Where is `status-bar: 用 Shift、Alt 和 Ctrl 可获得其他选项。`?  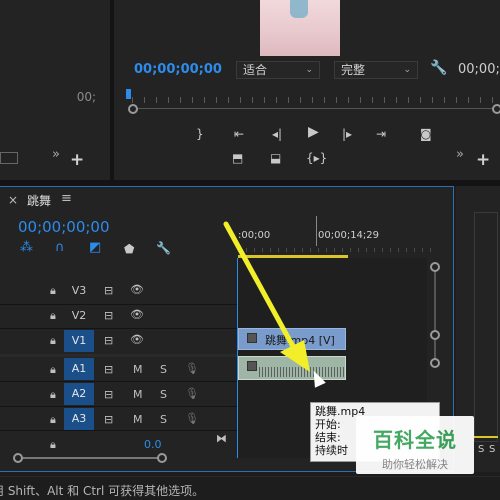 status-bar: 用 Shift、Alt 和 Ctrl 可获得其他选项。 is located at coordinates (250, 488).